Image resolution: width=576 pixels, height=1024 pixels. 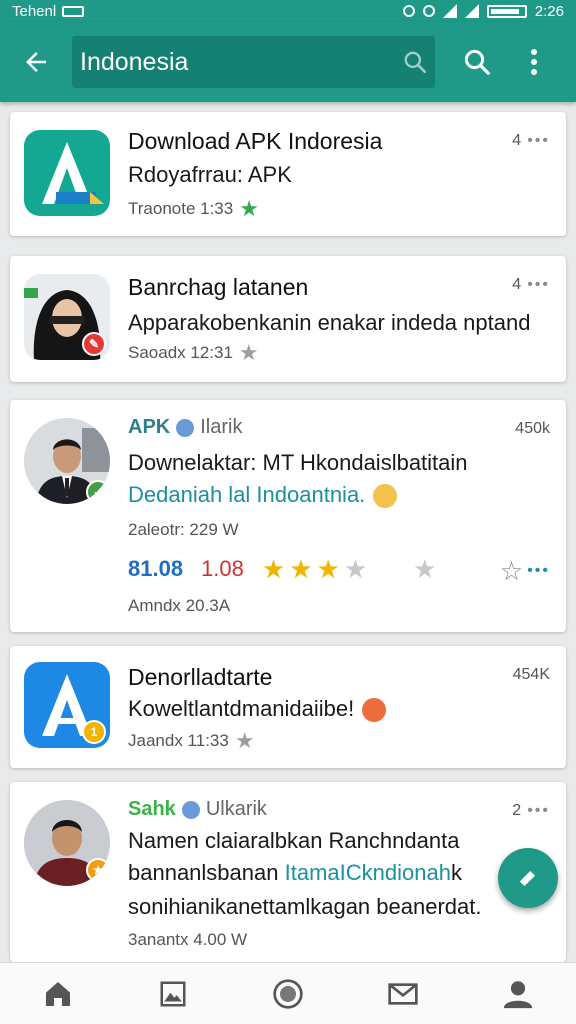 What do you see at coordinates (241, 708) in the screenshot?
I see `item-subtitle-text: Koweltlantdmanidaiibe!` at bounding box center [241, 708].